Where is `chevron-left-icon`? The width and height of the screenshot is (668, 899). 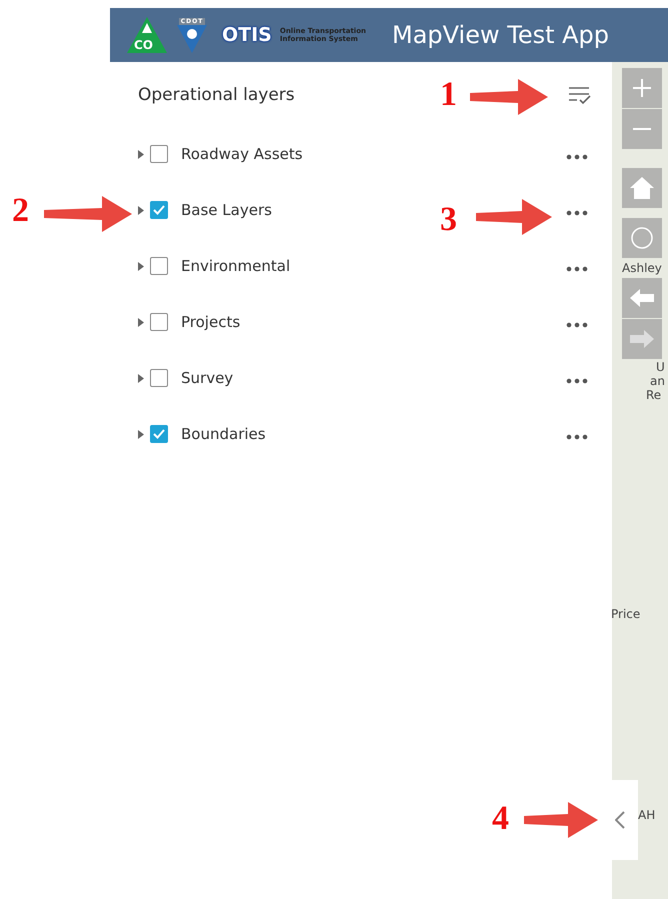 chevron-left-icon is located at coordinates (620, 820).